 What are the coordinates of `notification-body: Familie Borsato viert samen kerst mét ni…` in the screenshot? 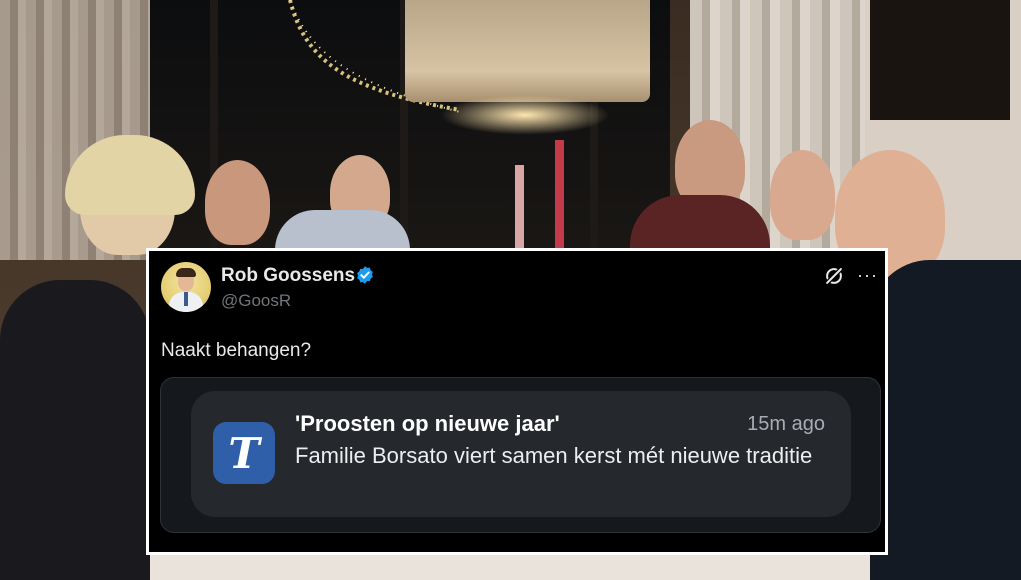 It's located at (554, 455).